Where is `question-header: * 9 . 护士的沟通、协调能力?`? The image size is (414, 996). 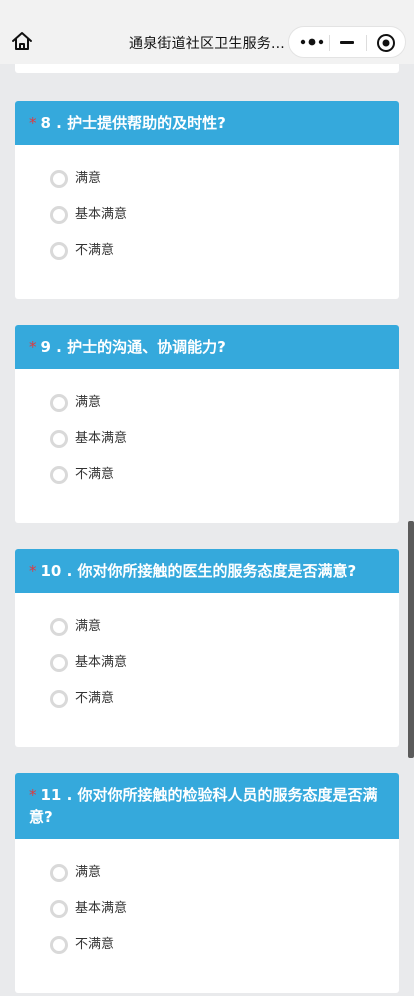
question-header: * 9 . 护士的沟通、协调能力? is located at coordinates (207, 347).